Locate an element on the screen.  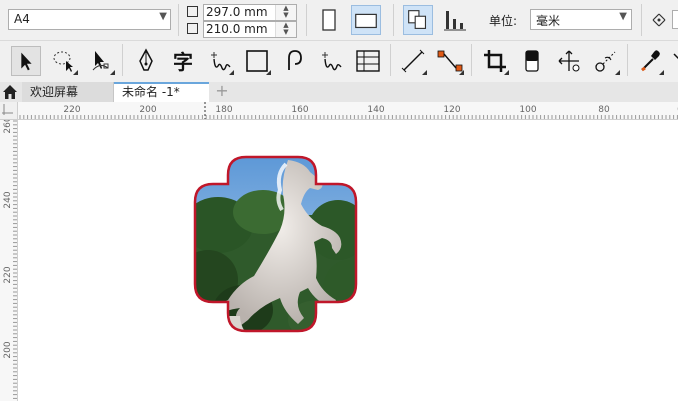
ruler-origin is located at coordinates (9, 111).